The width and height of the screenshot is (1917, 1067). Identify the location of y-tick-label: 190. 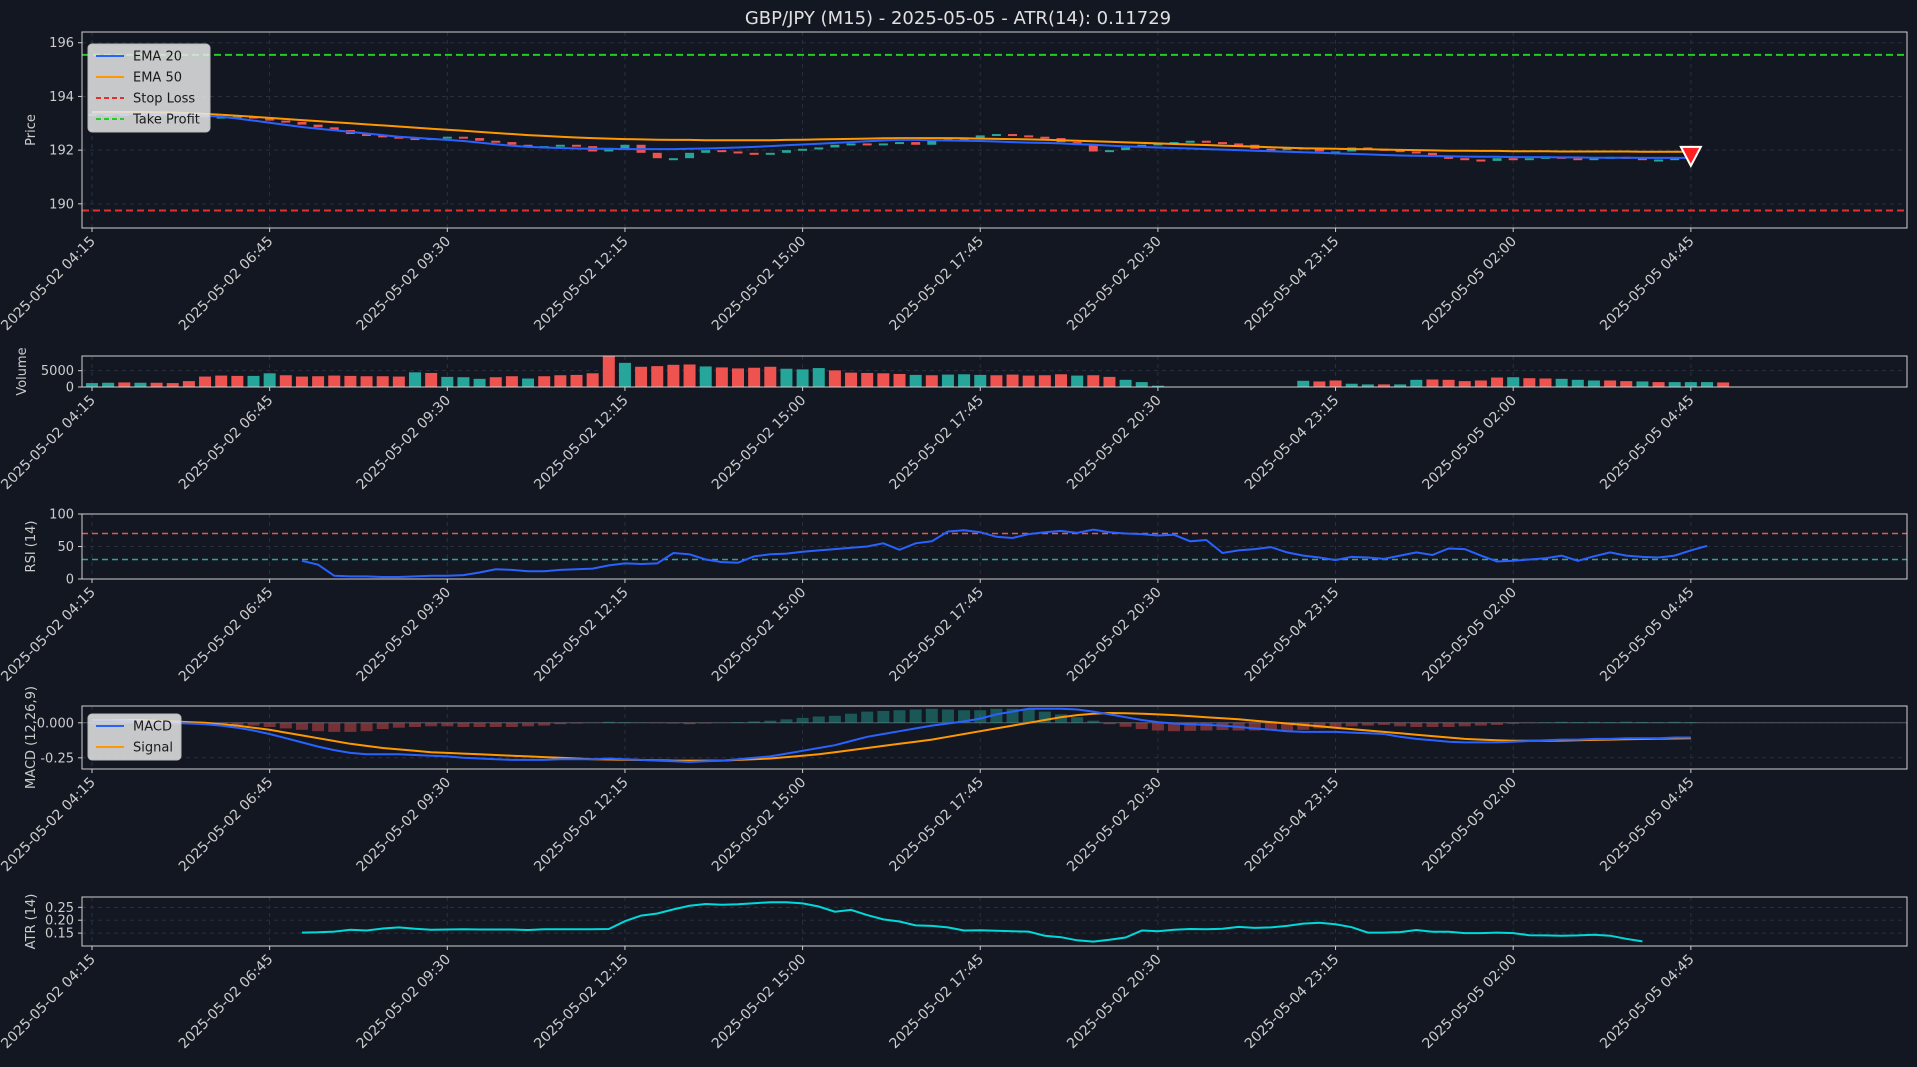
(61, 204).